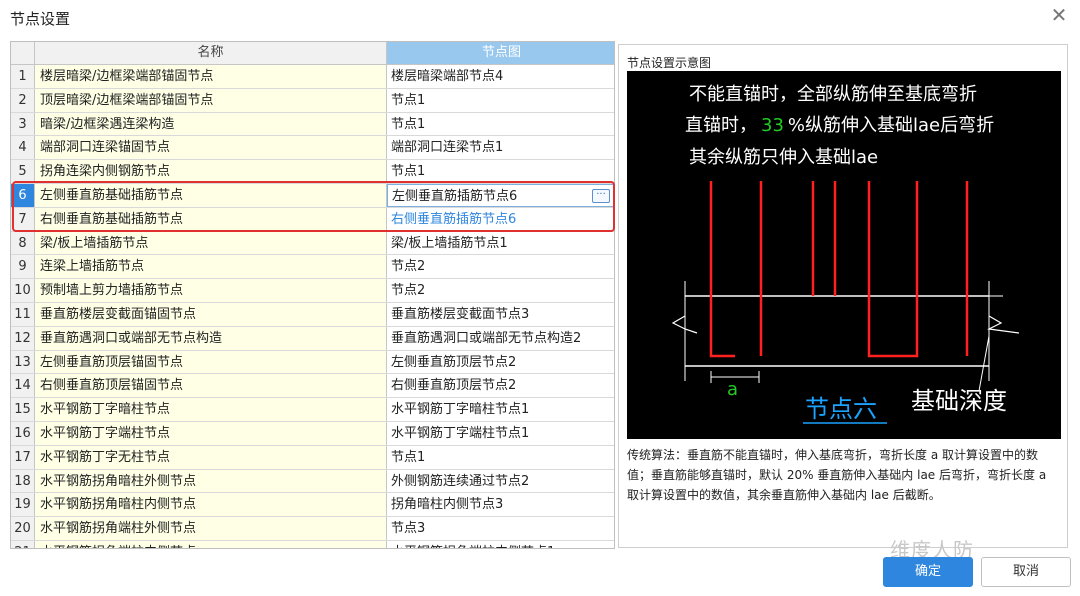 The height and width of the screenshot is (596, 1080). Describe the element at coordinates (500, 362) in the screenshot. I see `row-node-cell: 左侧垂直筋顶层节点2` at that location.